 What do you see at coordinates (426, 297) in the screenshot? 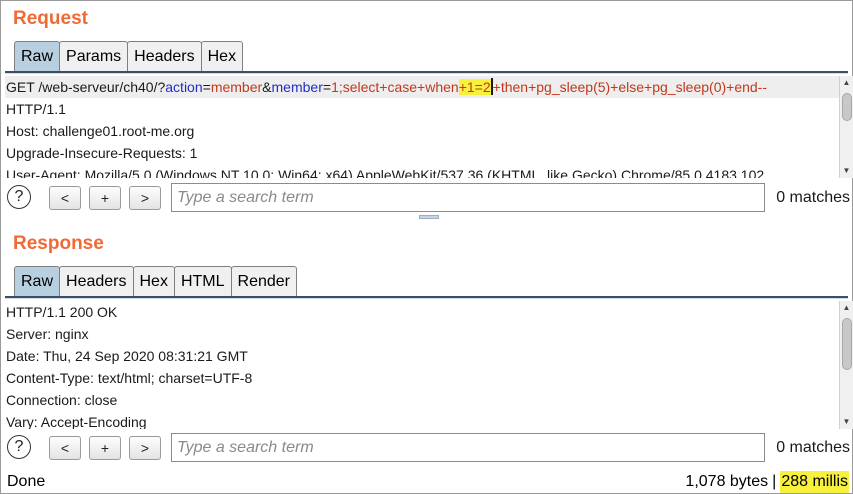
I see `response-tab-rule` at bounding box center [426, 297].